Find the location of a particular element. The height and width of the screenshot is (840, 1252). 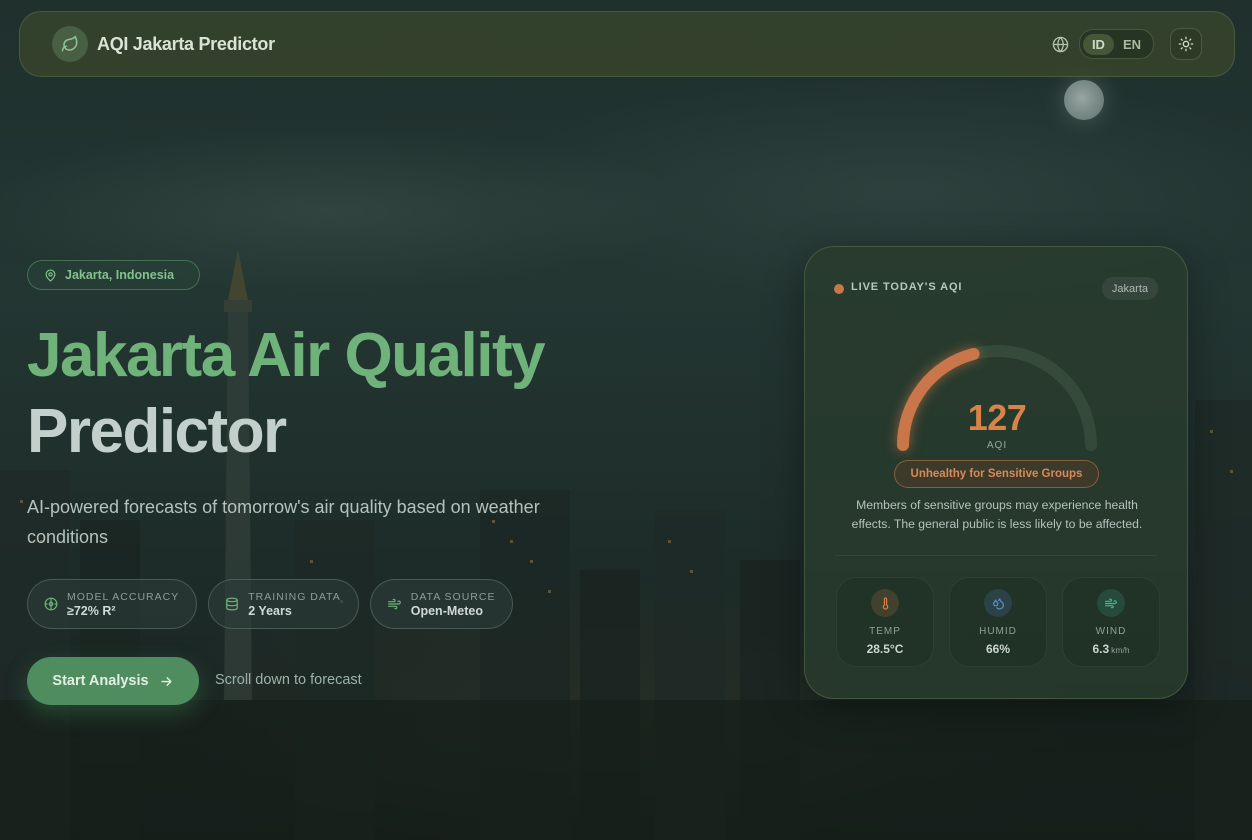

globe-icon is located at coordinates (1061, 44).